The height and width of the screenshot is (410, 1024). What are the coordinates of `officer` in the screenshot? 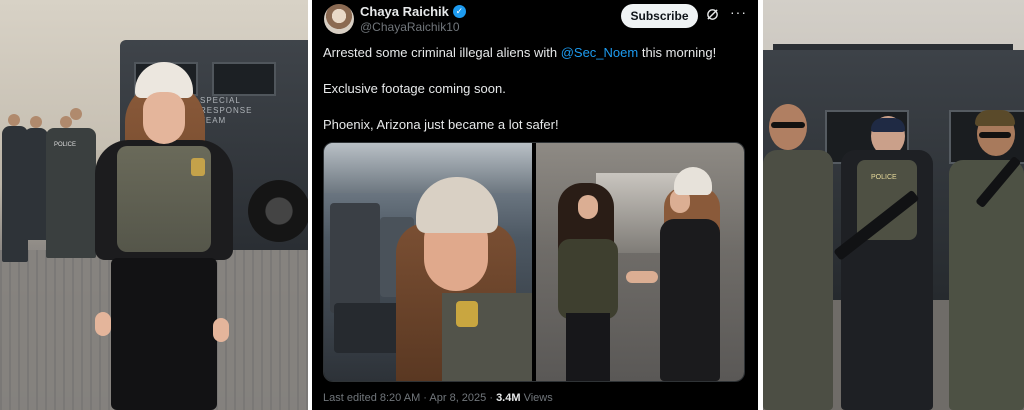 It's located at (36, 184).